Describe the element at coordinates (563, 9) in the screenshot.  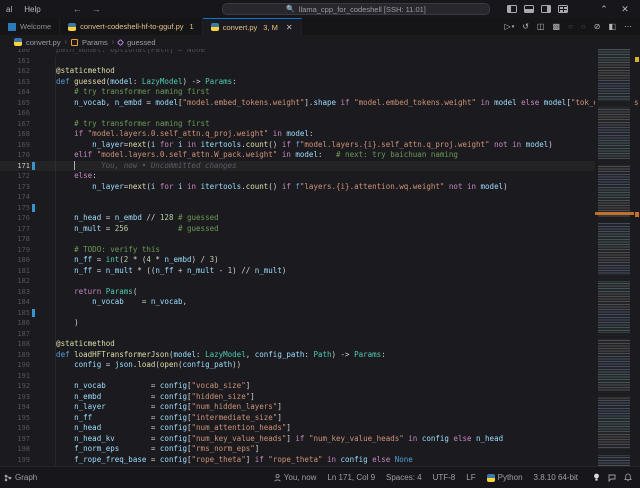
I see `customize-layout-icon` at that location.